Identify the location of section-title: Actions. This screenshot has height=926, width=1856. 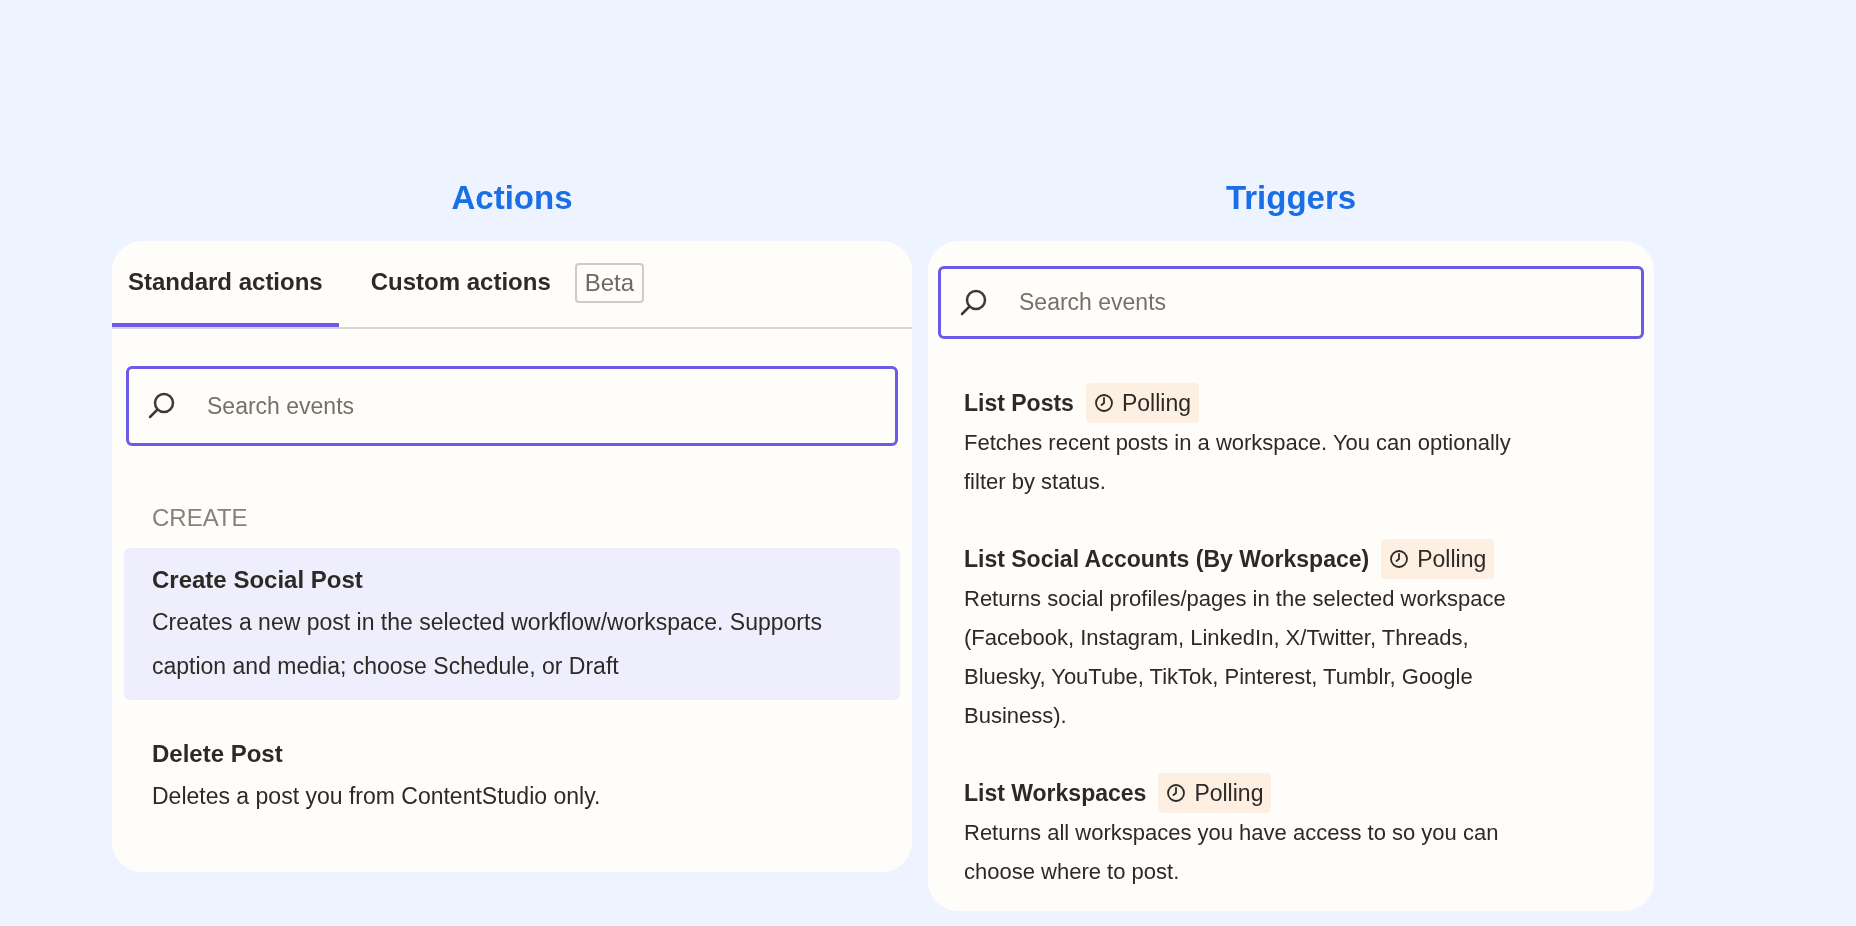
(512, 198).